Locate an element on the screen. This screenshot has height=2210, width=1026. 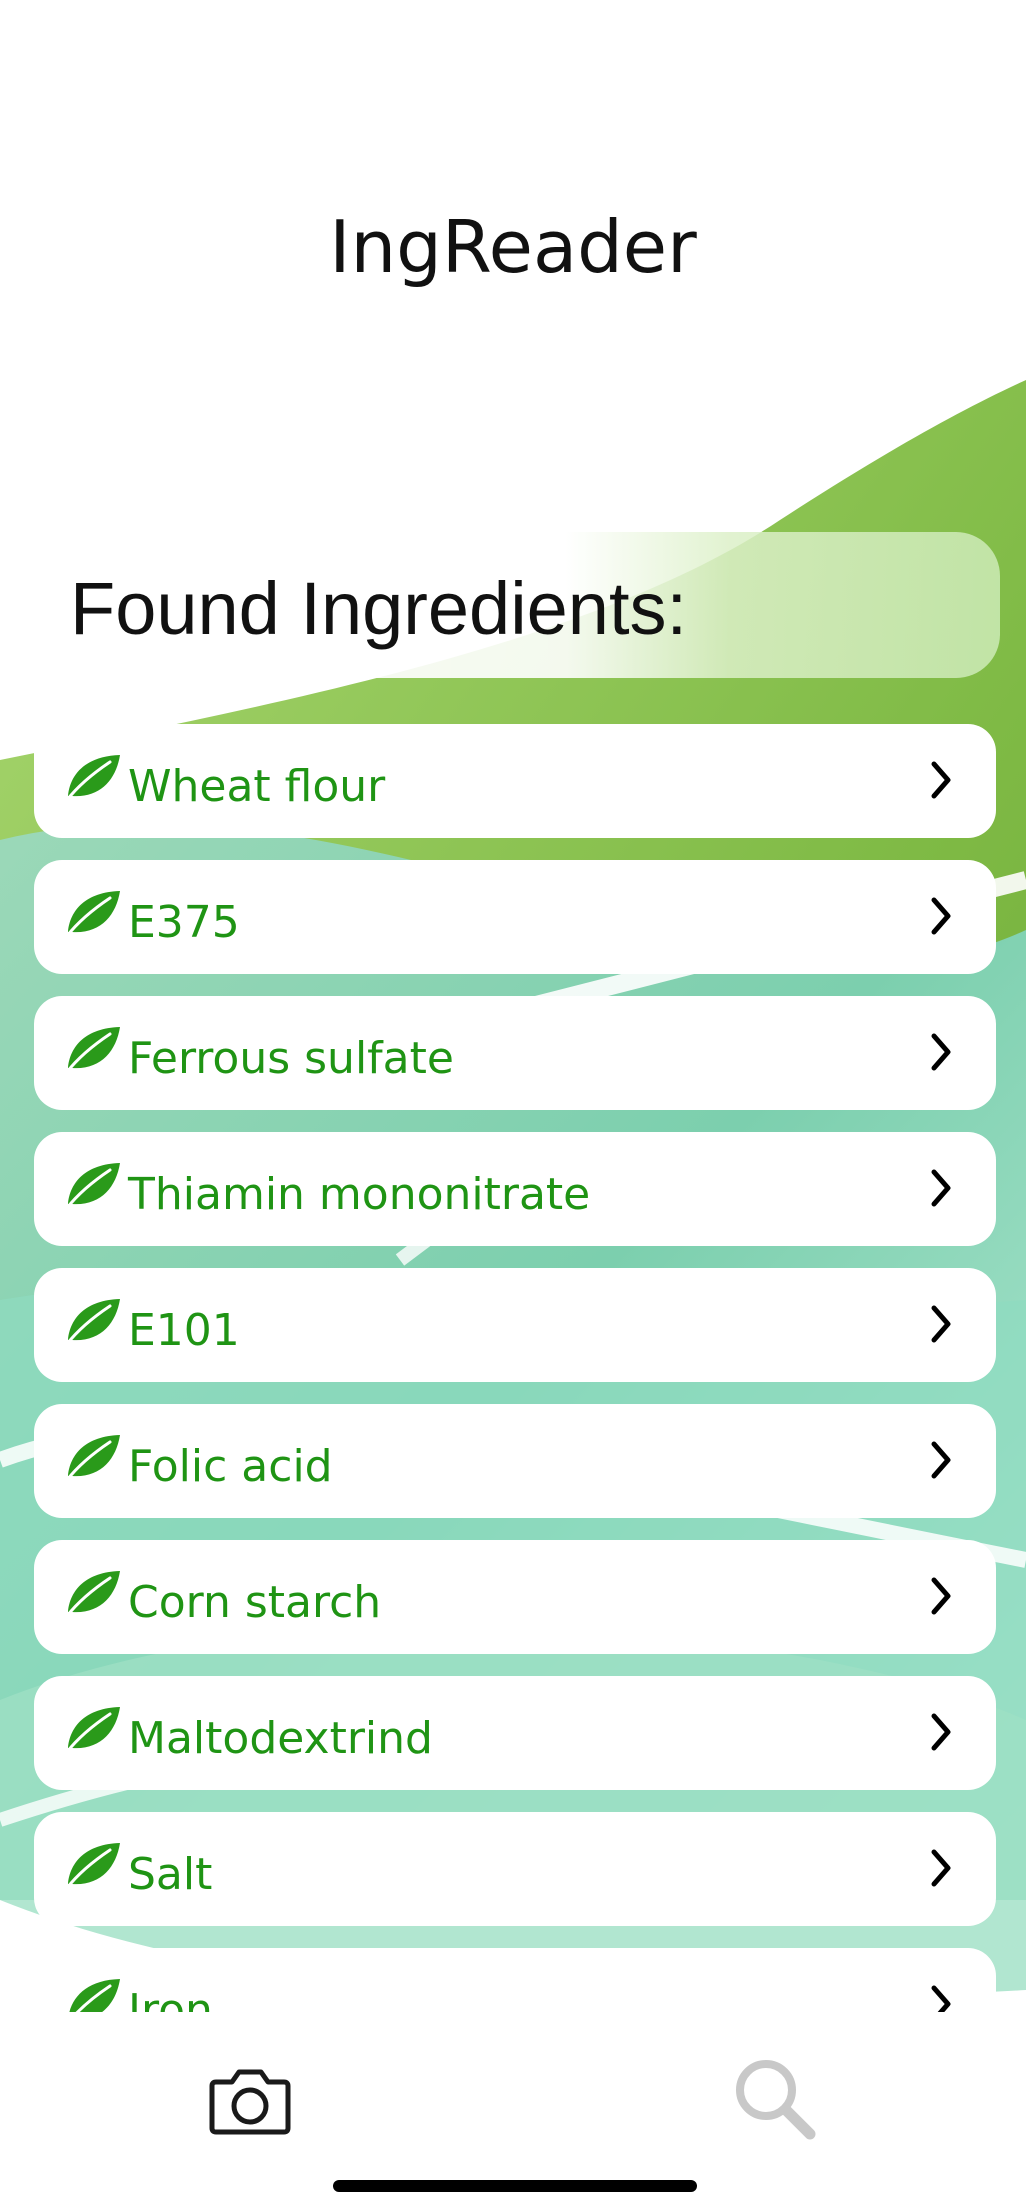
ingredient-name: Folic acid is located at coordinates (230, 1466).